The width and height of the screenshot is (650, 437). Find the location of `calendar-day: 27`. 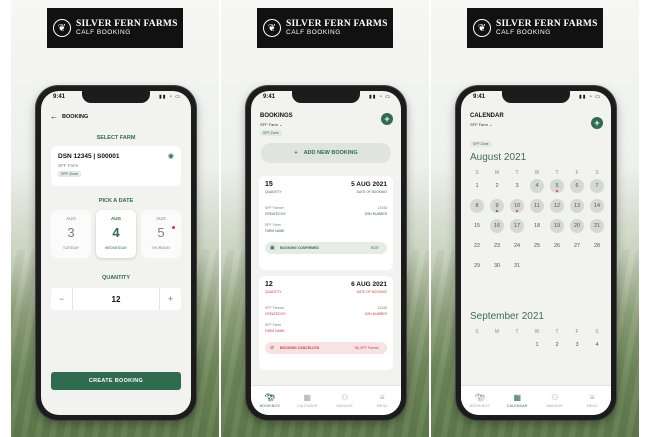

calendar-day: 27 is located at coordinates (577, 246).